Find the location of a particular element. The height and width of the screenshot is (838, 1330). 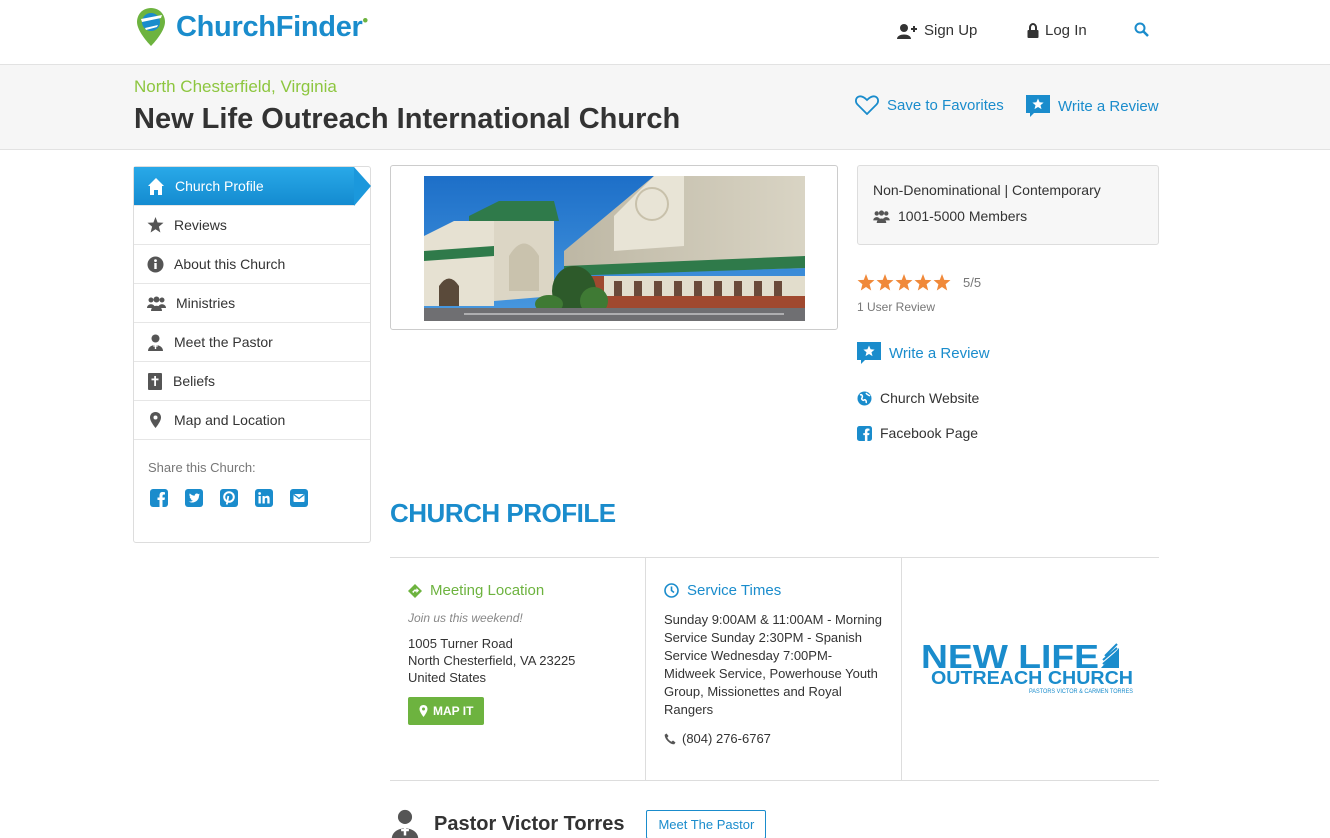

join-text: Join us this weekend! is located at coordinates (465, 618).